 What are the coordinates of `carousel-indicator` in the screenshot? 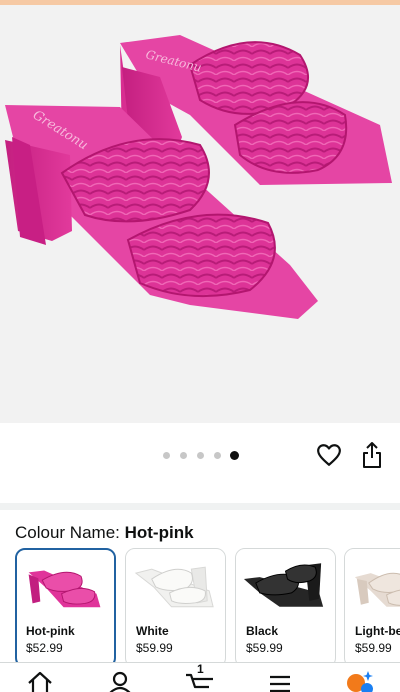 It's located at (200, 455).